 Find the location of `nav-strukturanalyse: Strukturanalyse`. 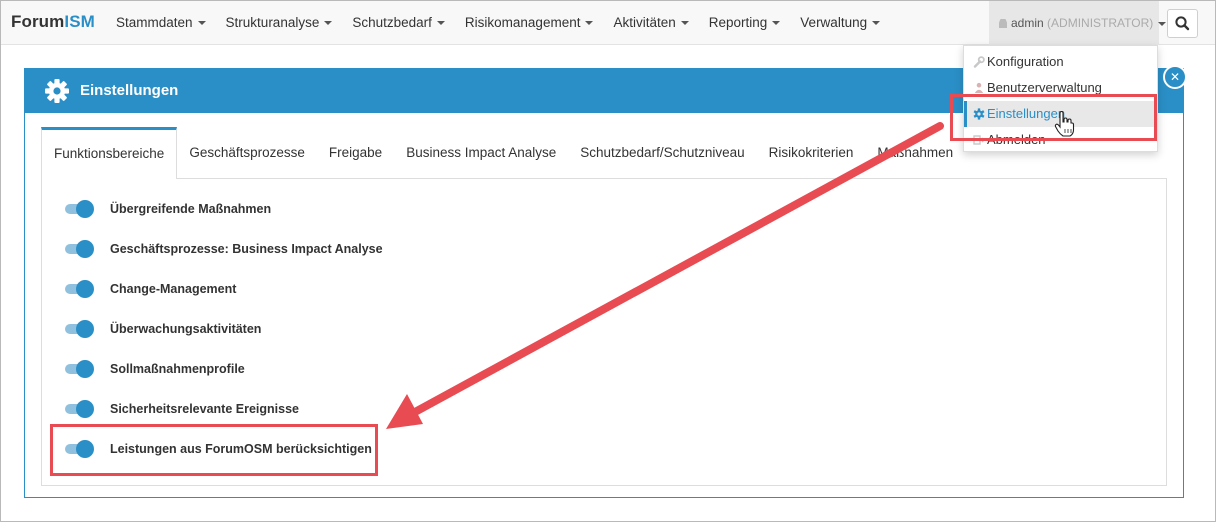

nav-strukturanalyse: Strukturanalyse is located at coordinates (279, 23).